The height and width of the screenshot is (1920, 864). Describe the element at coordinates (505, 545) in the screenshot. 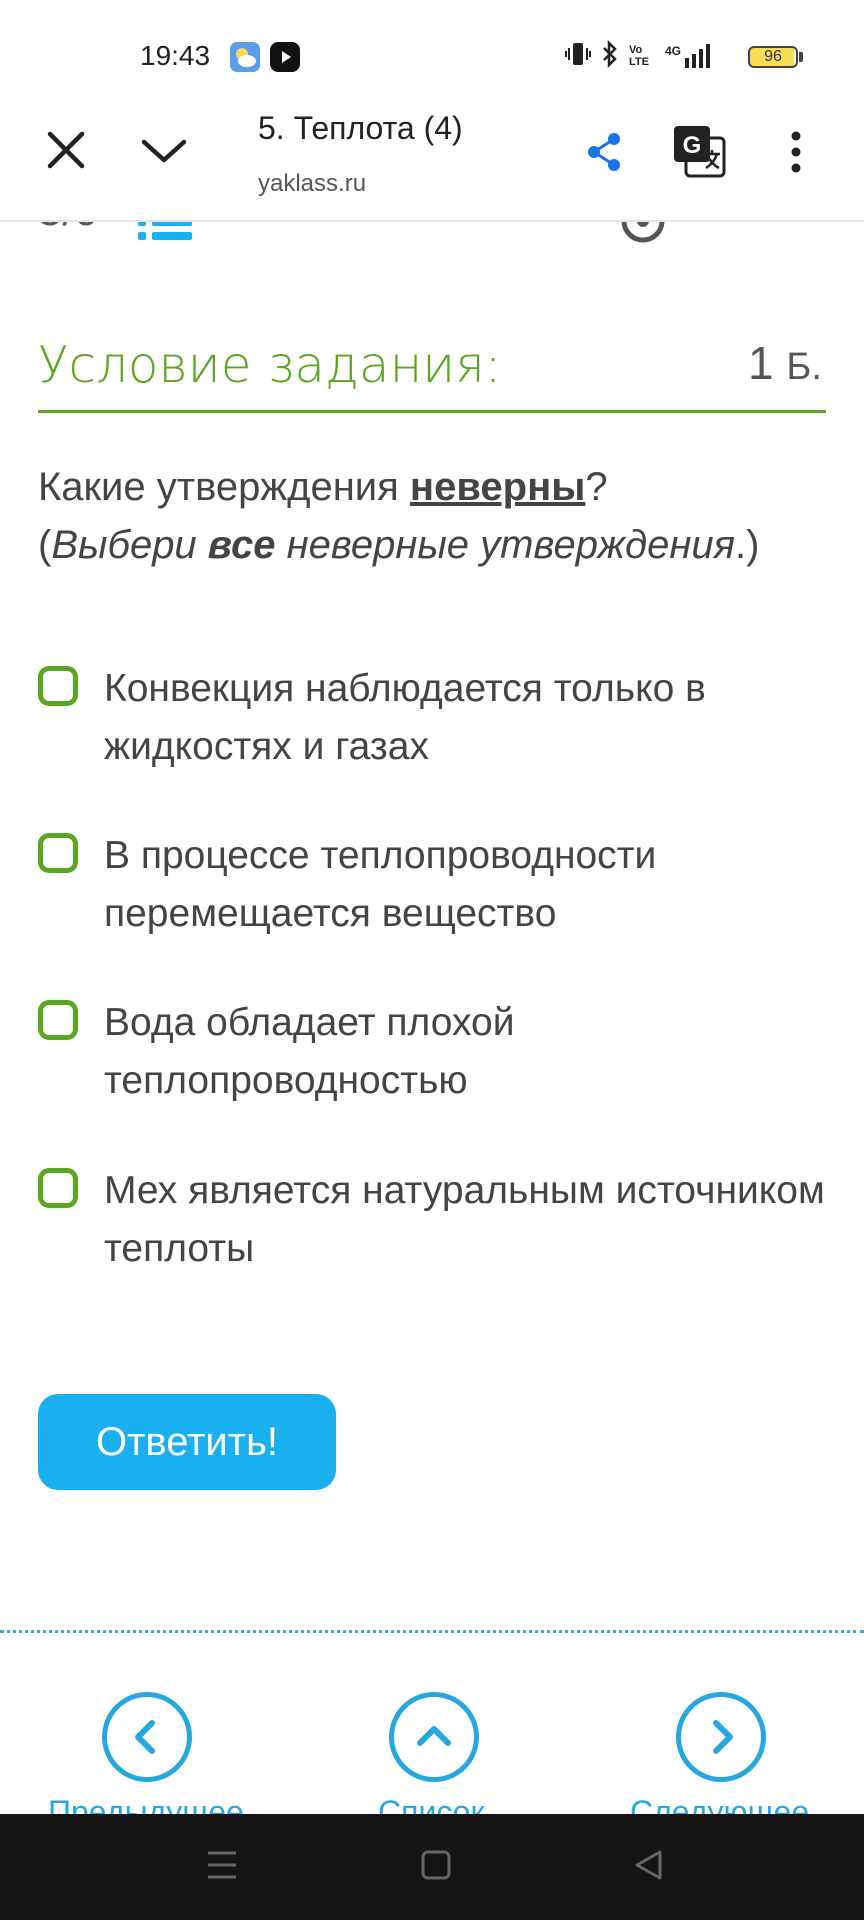

I see `instruction-part-c: неверные утверждения` at that location.